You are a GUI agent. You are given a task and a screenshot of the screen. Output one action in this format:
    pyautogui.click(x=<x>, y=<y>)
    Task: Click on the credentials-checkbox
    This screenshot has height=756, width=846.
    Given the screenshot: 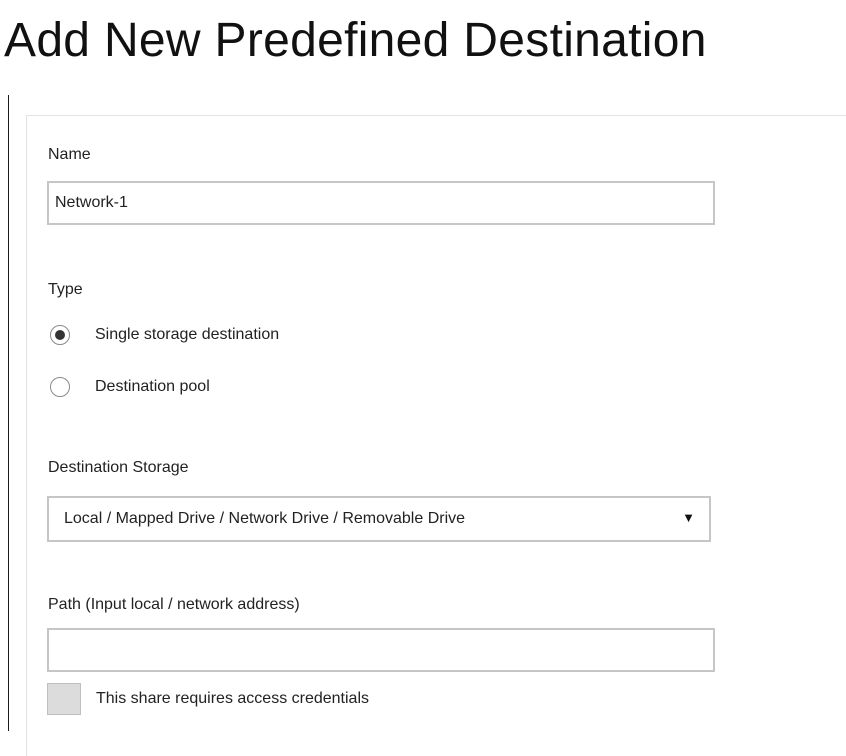 What is the action you would take?
    pyautogui.click(x=64, y=699)
    